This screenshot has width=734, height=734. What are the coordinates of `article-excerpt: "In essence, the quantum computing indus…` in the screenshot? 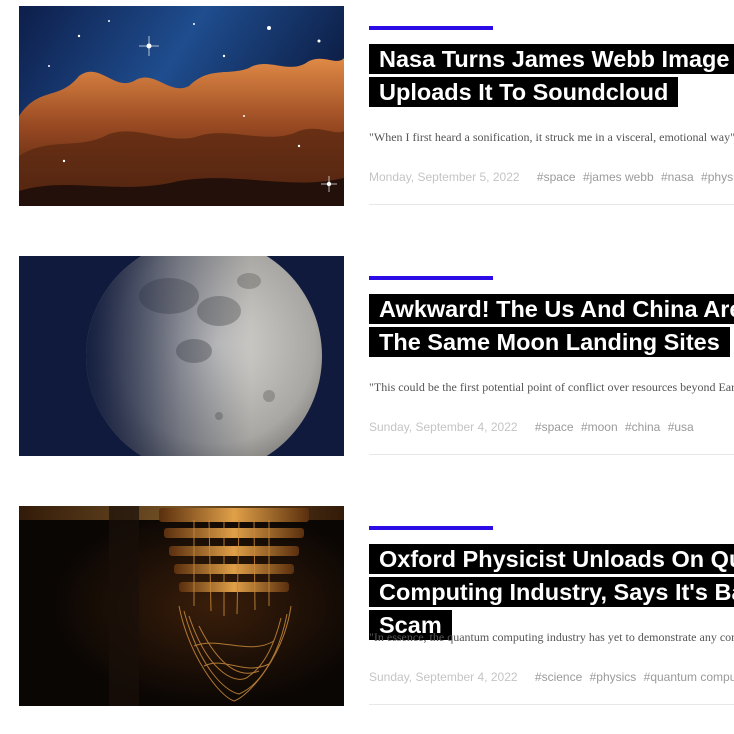 It's located at (551, 637).